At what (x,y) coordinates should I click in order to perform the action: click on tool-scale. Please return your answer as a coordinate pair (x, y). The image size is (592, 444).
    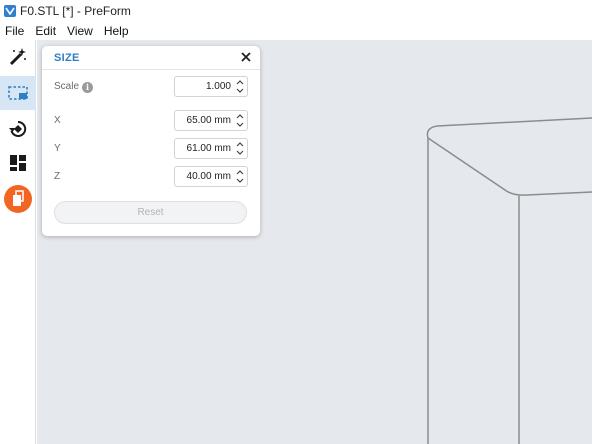
    Looking at the image, I should click on (18, 93).